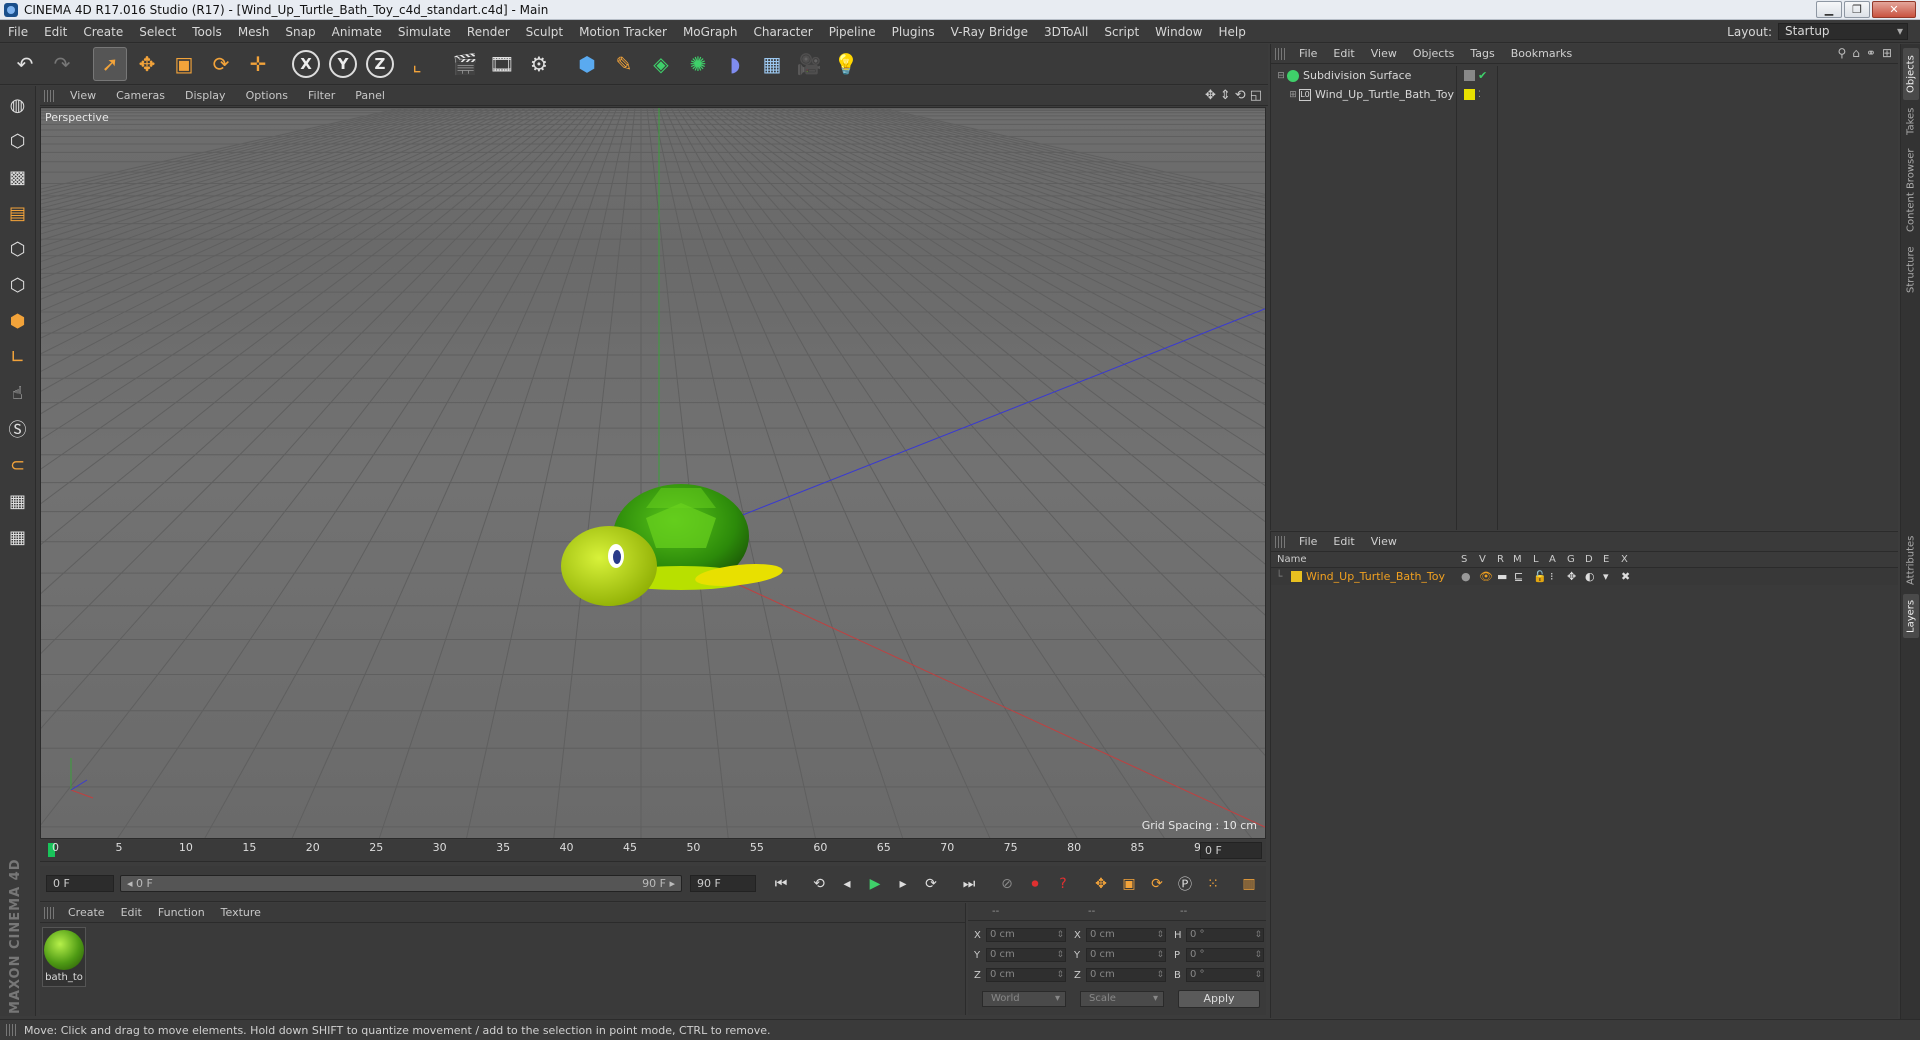 The image size is (1920, 1040). I want to click on previous-keyframe-icon: ⟲, so click(819, 884).